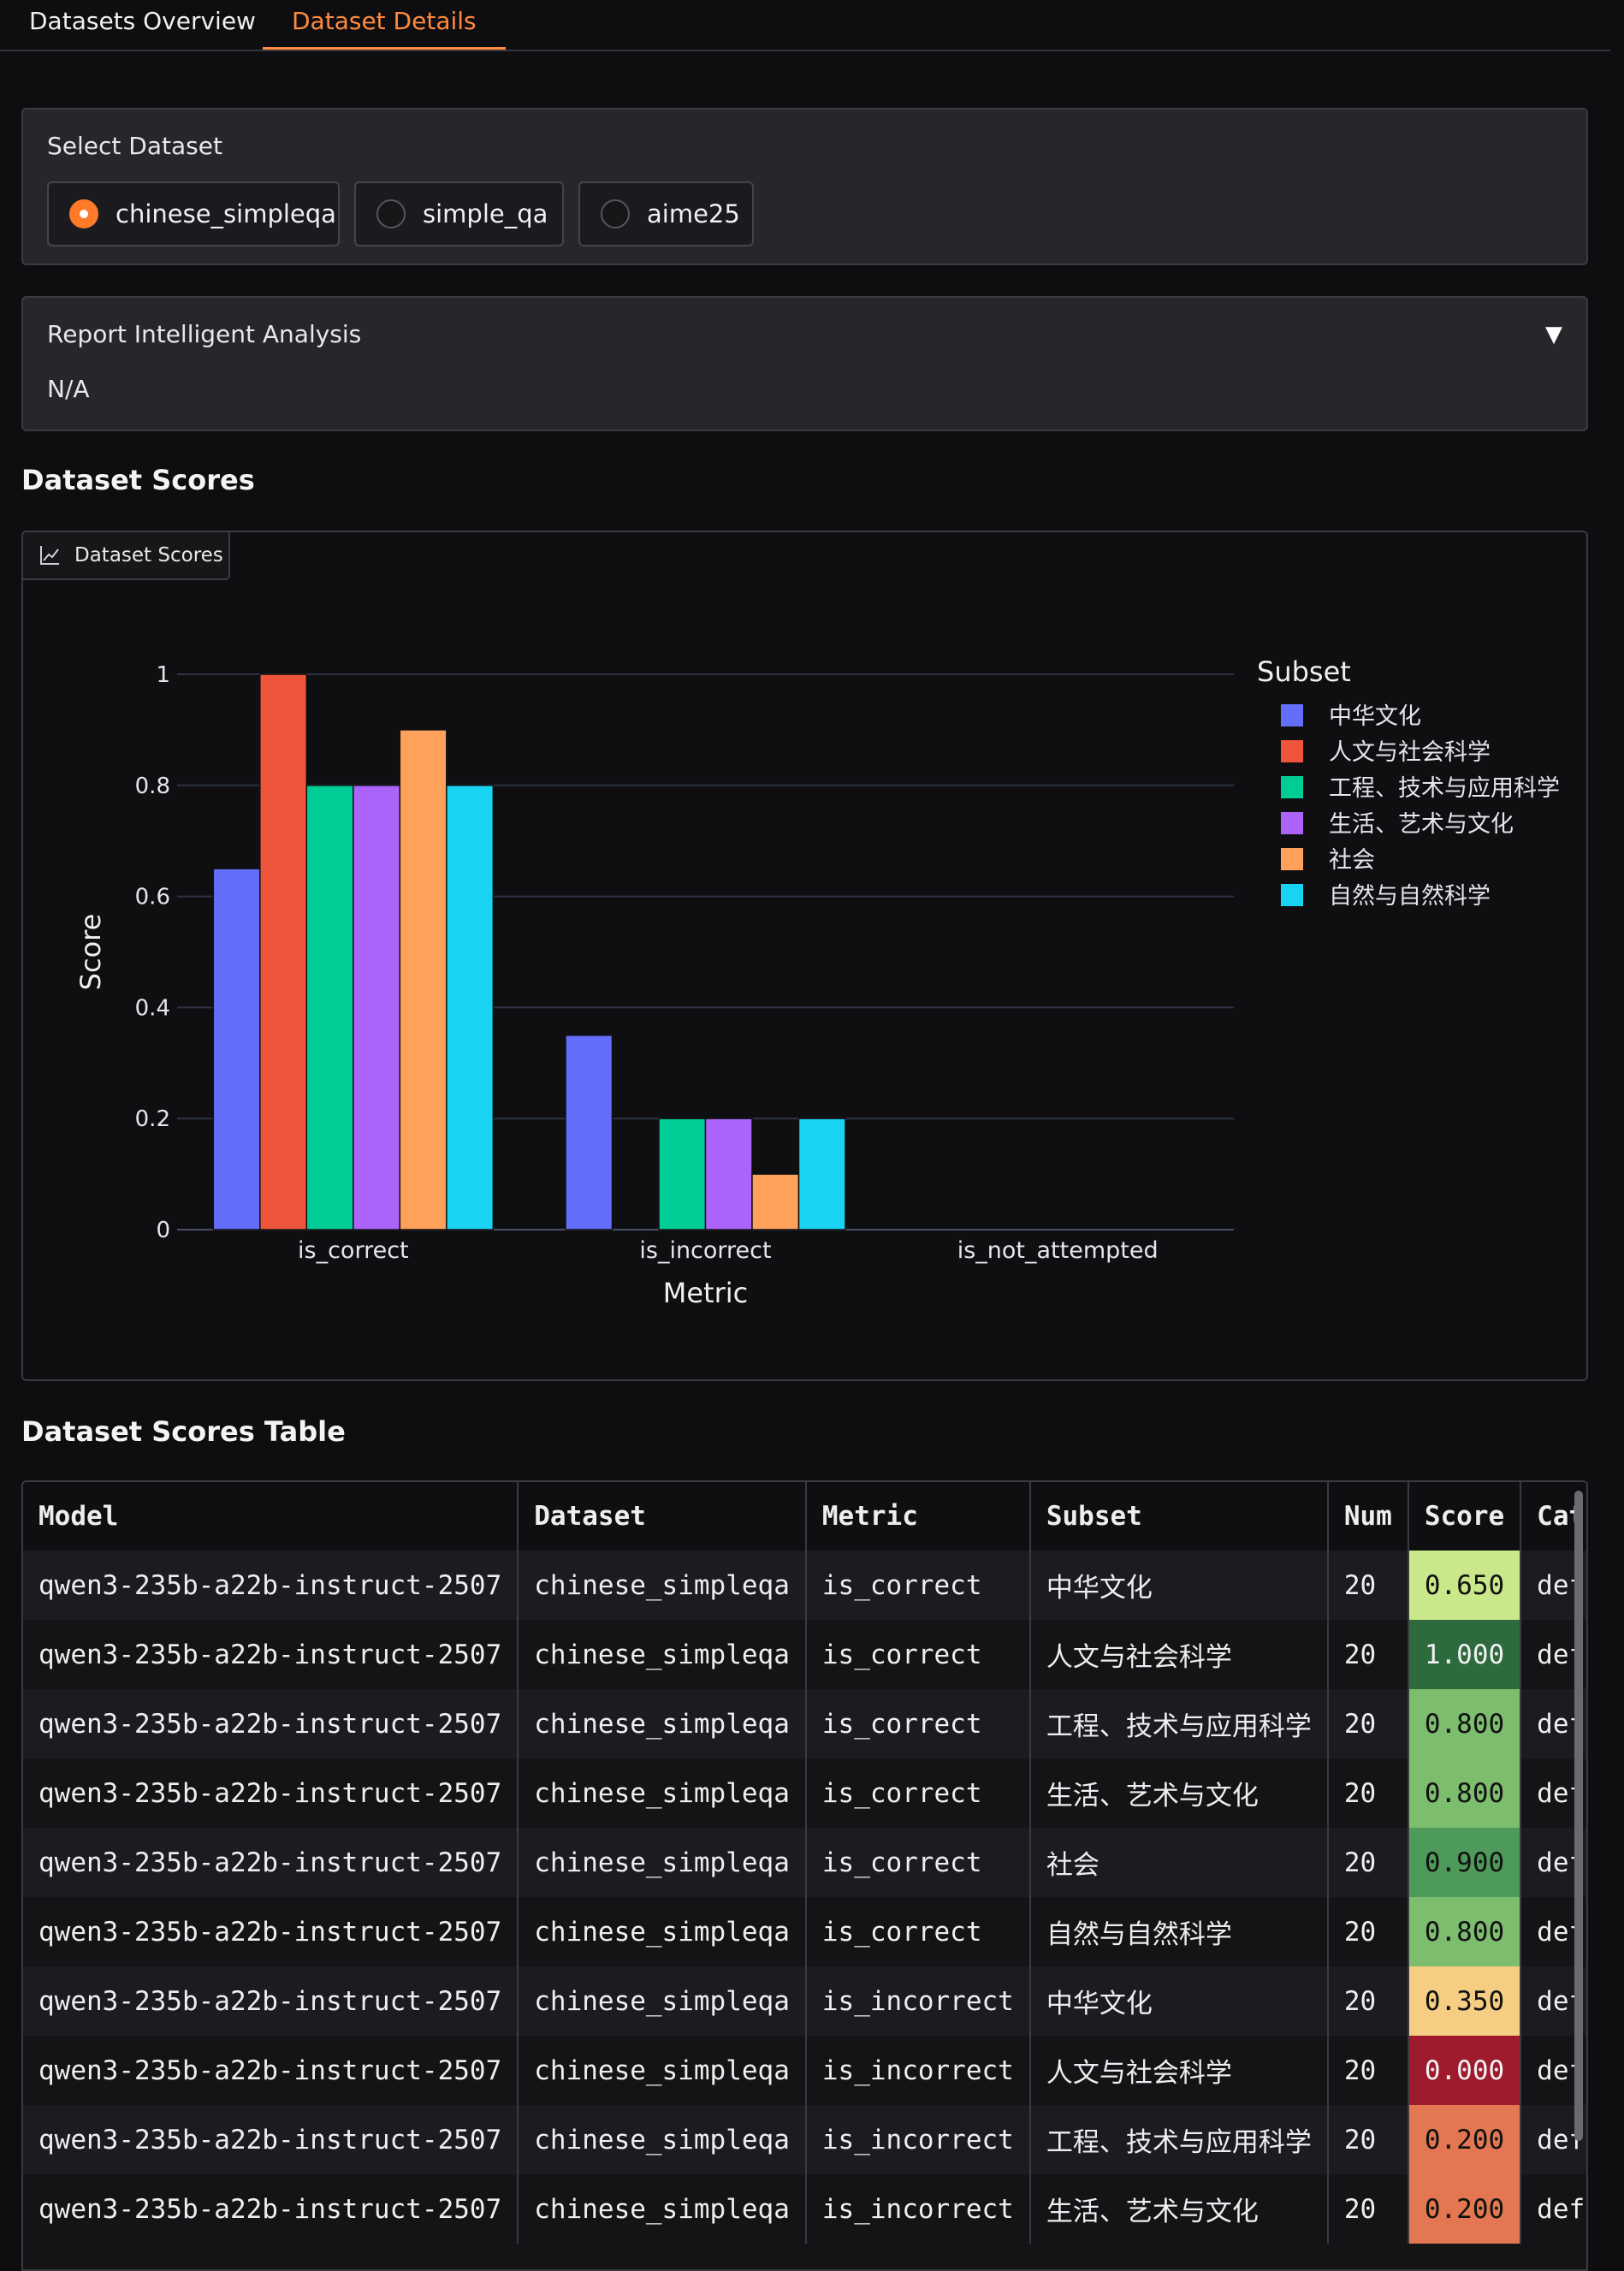 The height and width of the screenshot is (2271, 1624). What do you see at coordinates (1375, 716) in the screenshot?
I see `legend-item: 中华文化` at bounding box center [1375, 716].